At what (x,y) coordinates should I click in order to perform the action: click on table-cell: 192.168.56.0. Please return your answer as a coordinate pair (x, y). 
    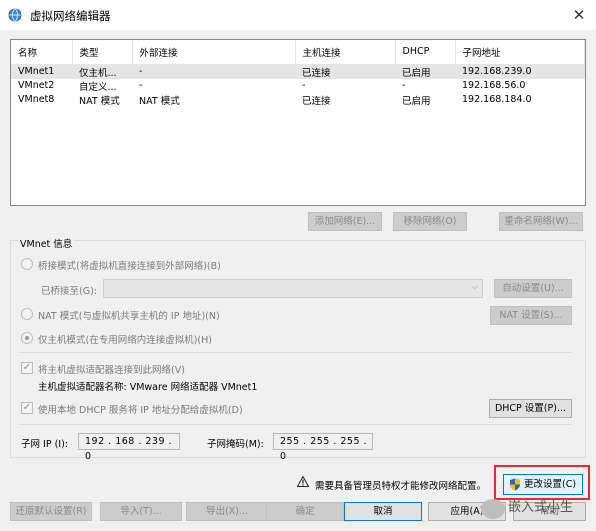
    Looking at the image, I should click on (494, 85).